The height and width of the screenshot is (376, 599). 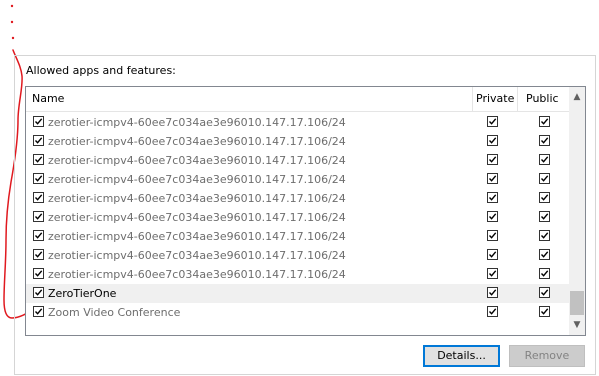 I want to click on scroll-down-arrow-icon: ▼, so click(x=577, y=325).